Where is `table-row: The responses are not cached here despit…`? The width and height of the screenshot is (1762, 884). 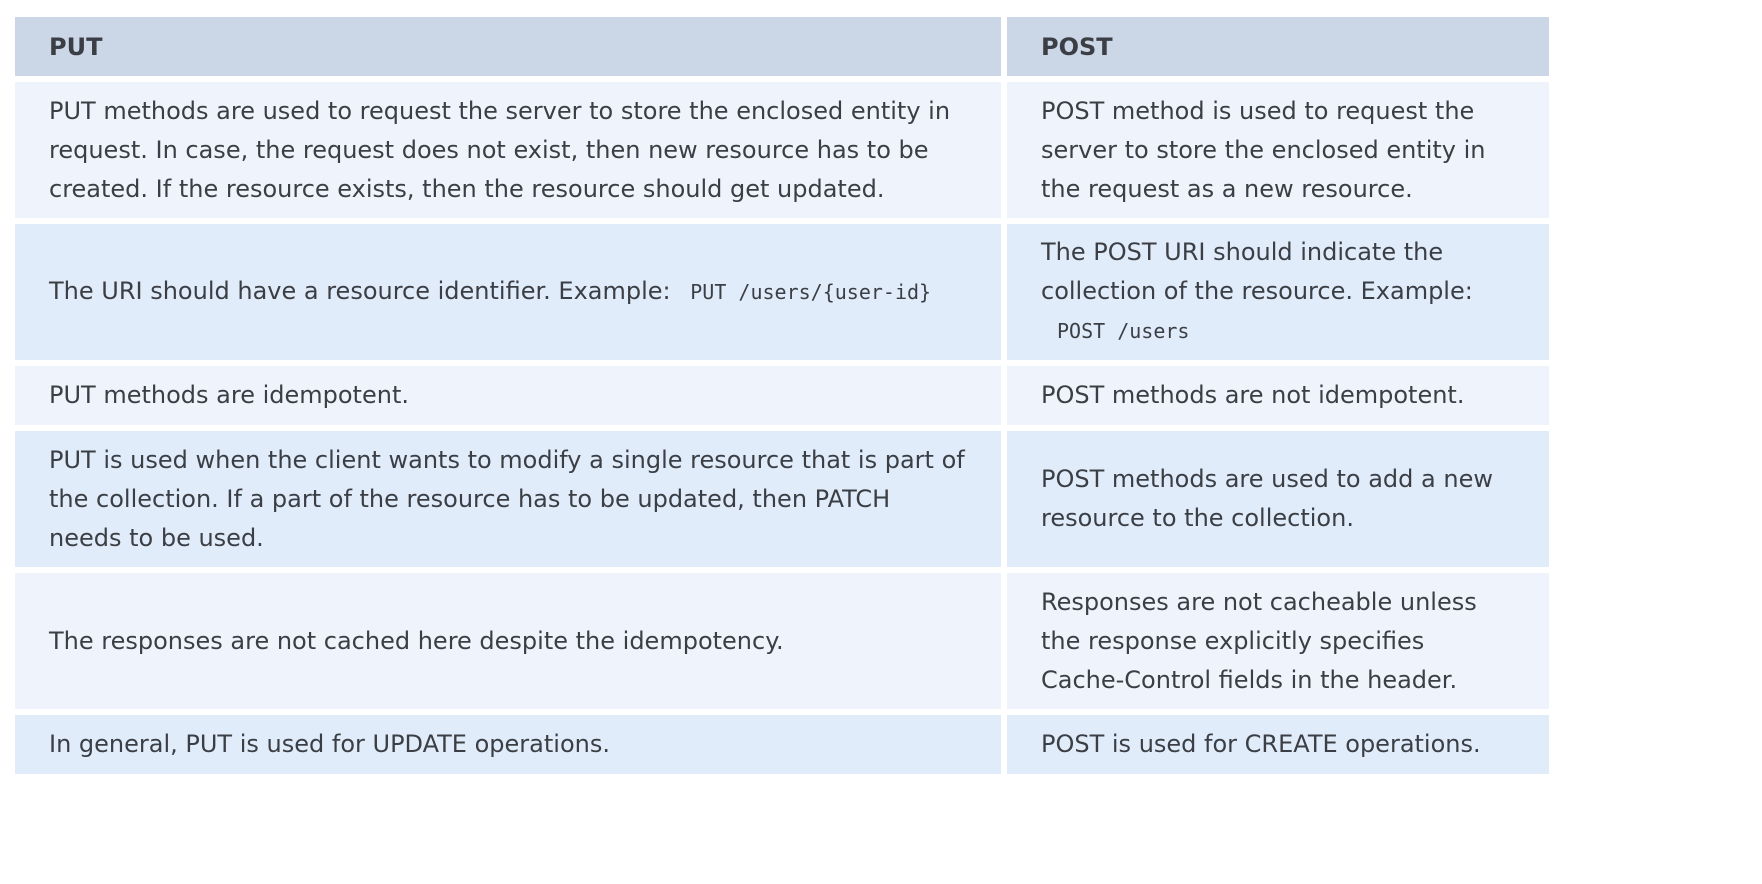
table-row: The responses are not cached here despit… is located at coordinates (782, 641).